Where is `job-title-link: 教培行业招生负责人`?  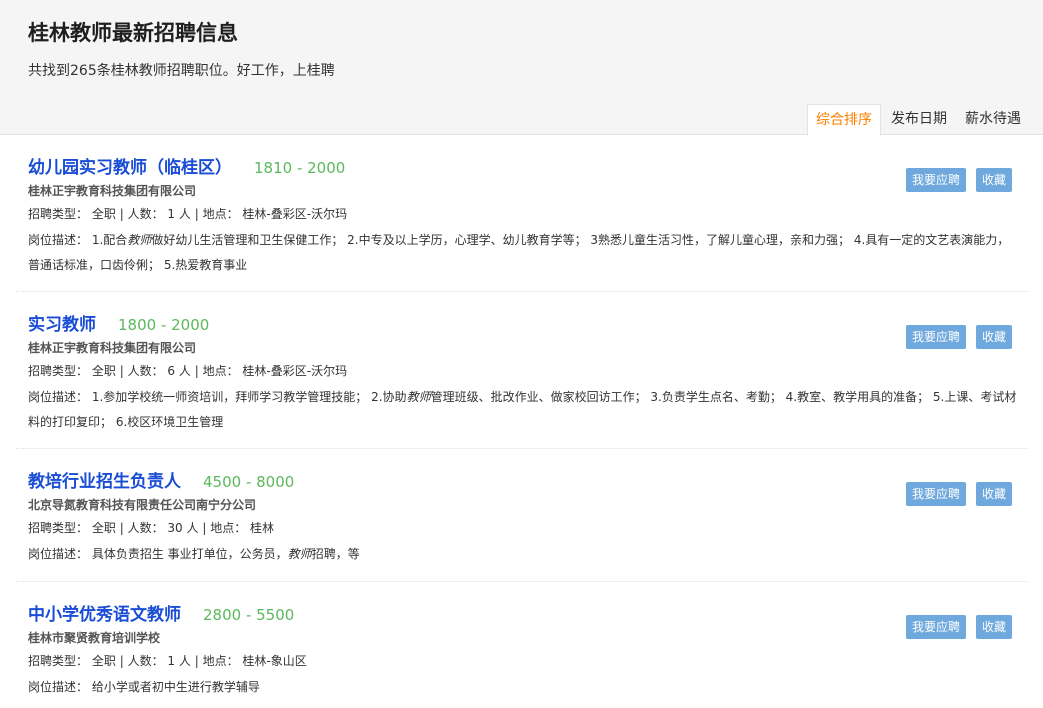
job-title-link: 教培行业招生负责人 is located at coordinates (104, 479).